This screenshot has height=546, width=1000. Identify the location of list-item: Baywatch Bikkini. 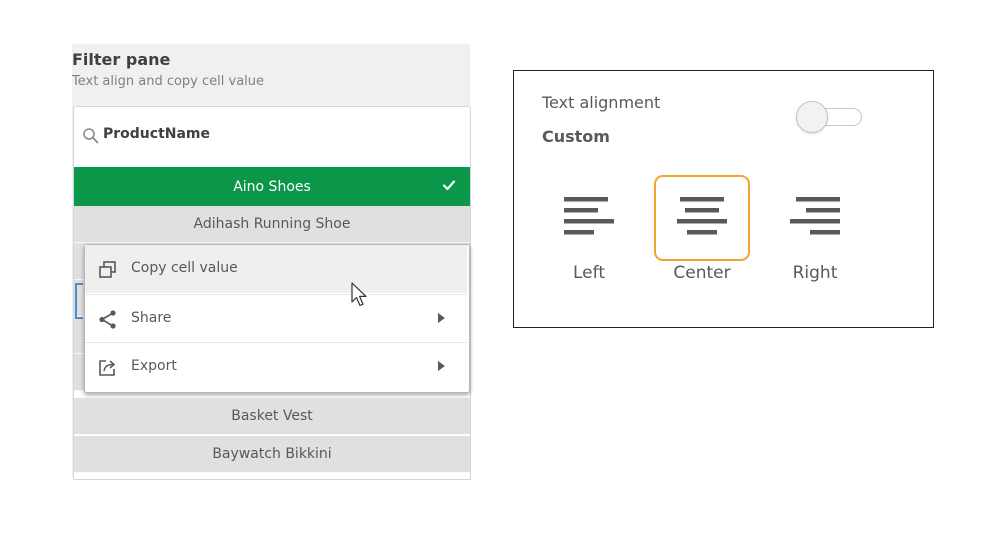
(272, 454).